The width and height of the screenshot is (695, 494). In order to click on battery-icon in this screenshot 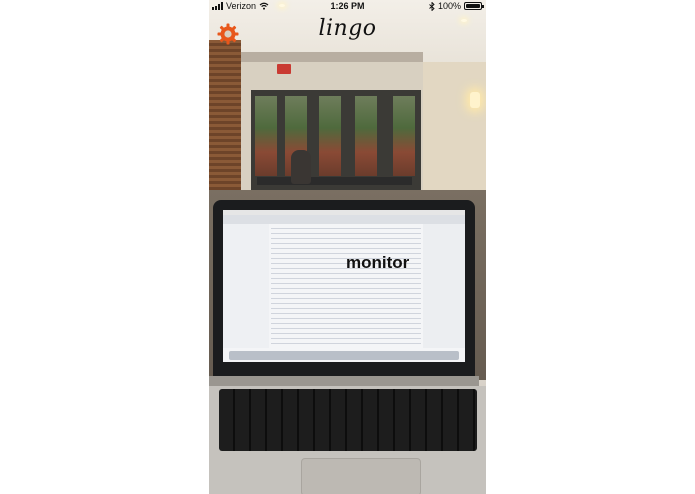, I will do `click(474, 6)`.